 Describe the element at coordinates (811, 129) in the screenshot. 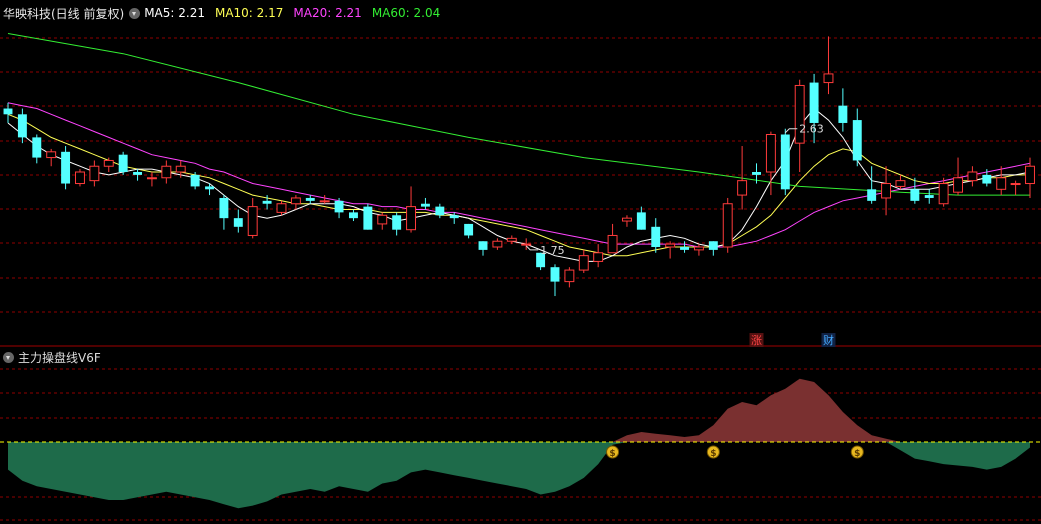

I see `high-price-label: 2.63` at that location.